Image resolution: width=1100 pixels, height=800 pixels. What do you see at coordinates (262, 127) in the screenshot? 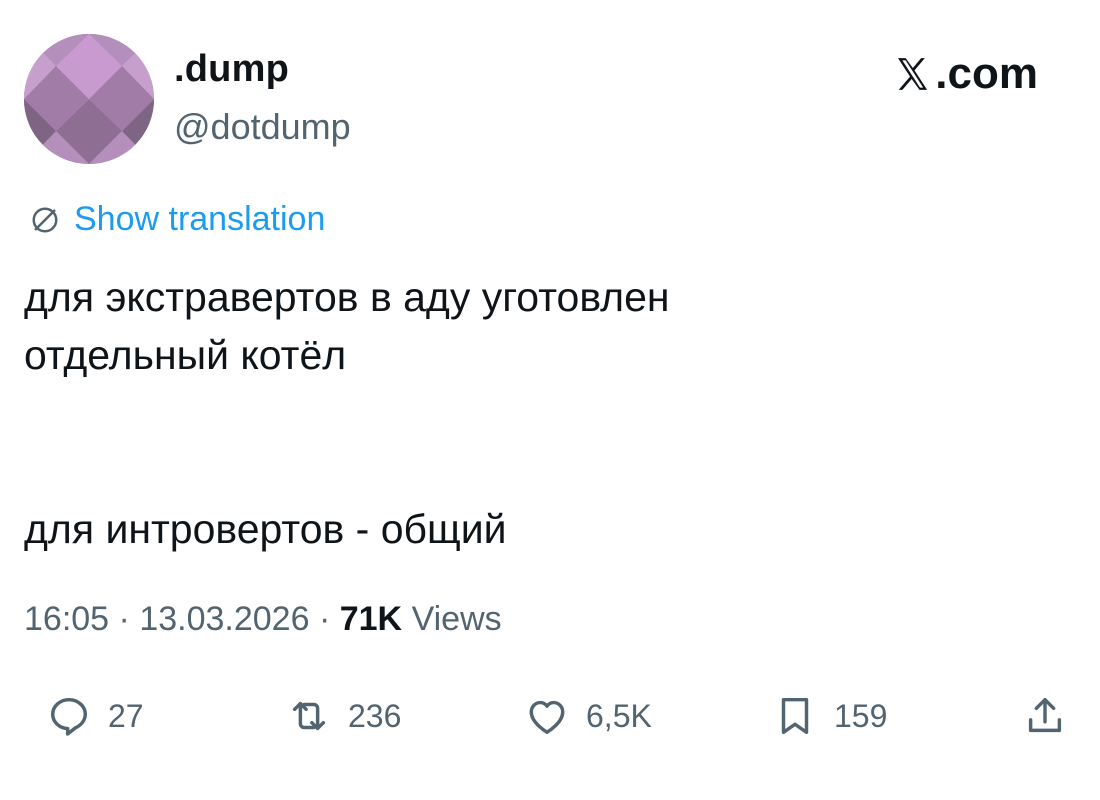
I see `author-handle: @dotdump` at bounding box center [262, 127].